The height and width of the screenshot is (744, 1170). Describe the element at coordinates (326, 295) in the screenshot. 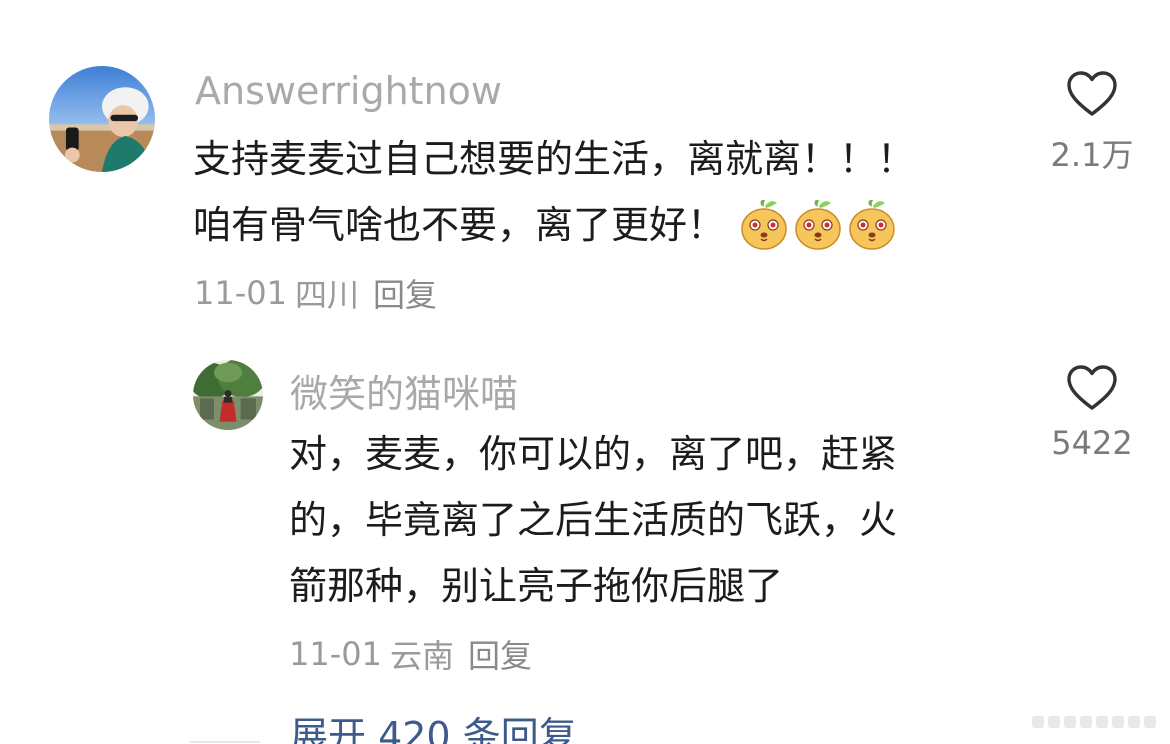

I see `comment-location: 四川` at that location.